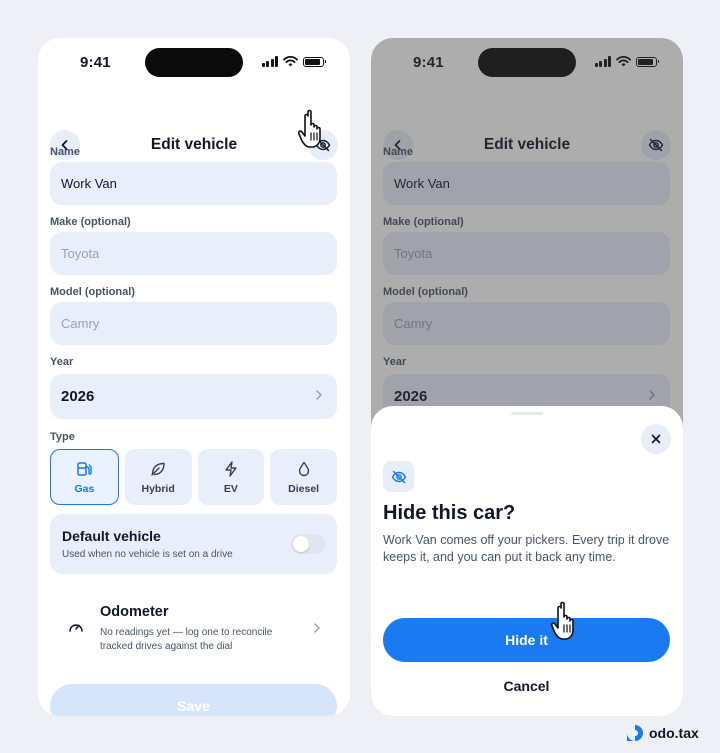 The image size is (720, 753). I want to click on leaf-icon, so click(158, 469).